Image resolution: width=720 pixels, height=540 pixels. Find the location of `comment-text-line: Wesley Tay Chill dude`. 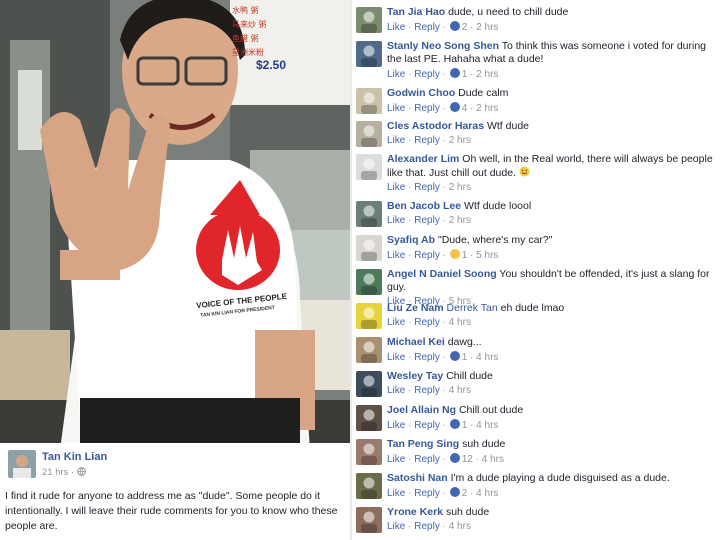

comment-text-line: Wesley Tay Chill dude is located at coordinates (550, 376).